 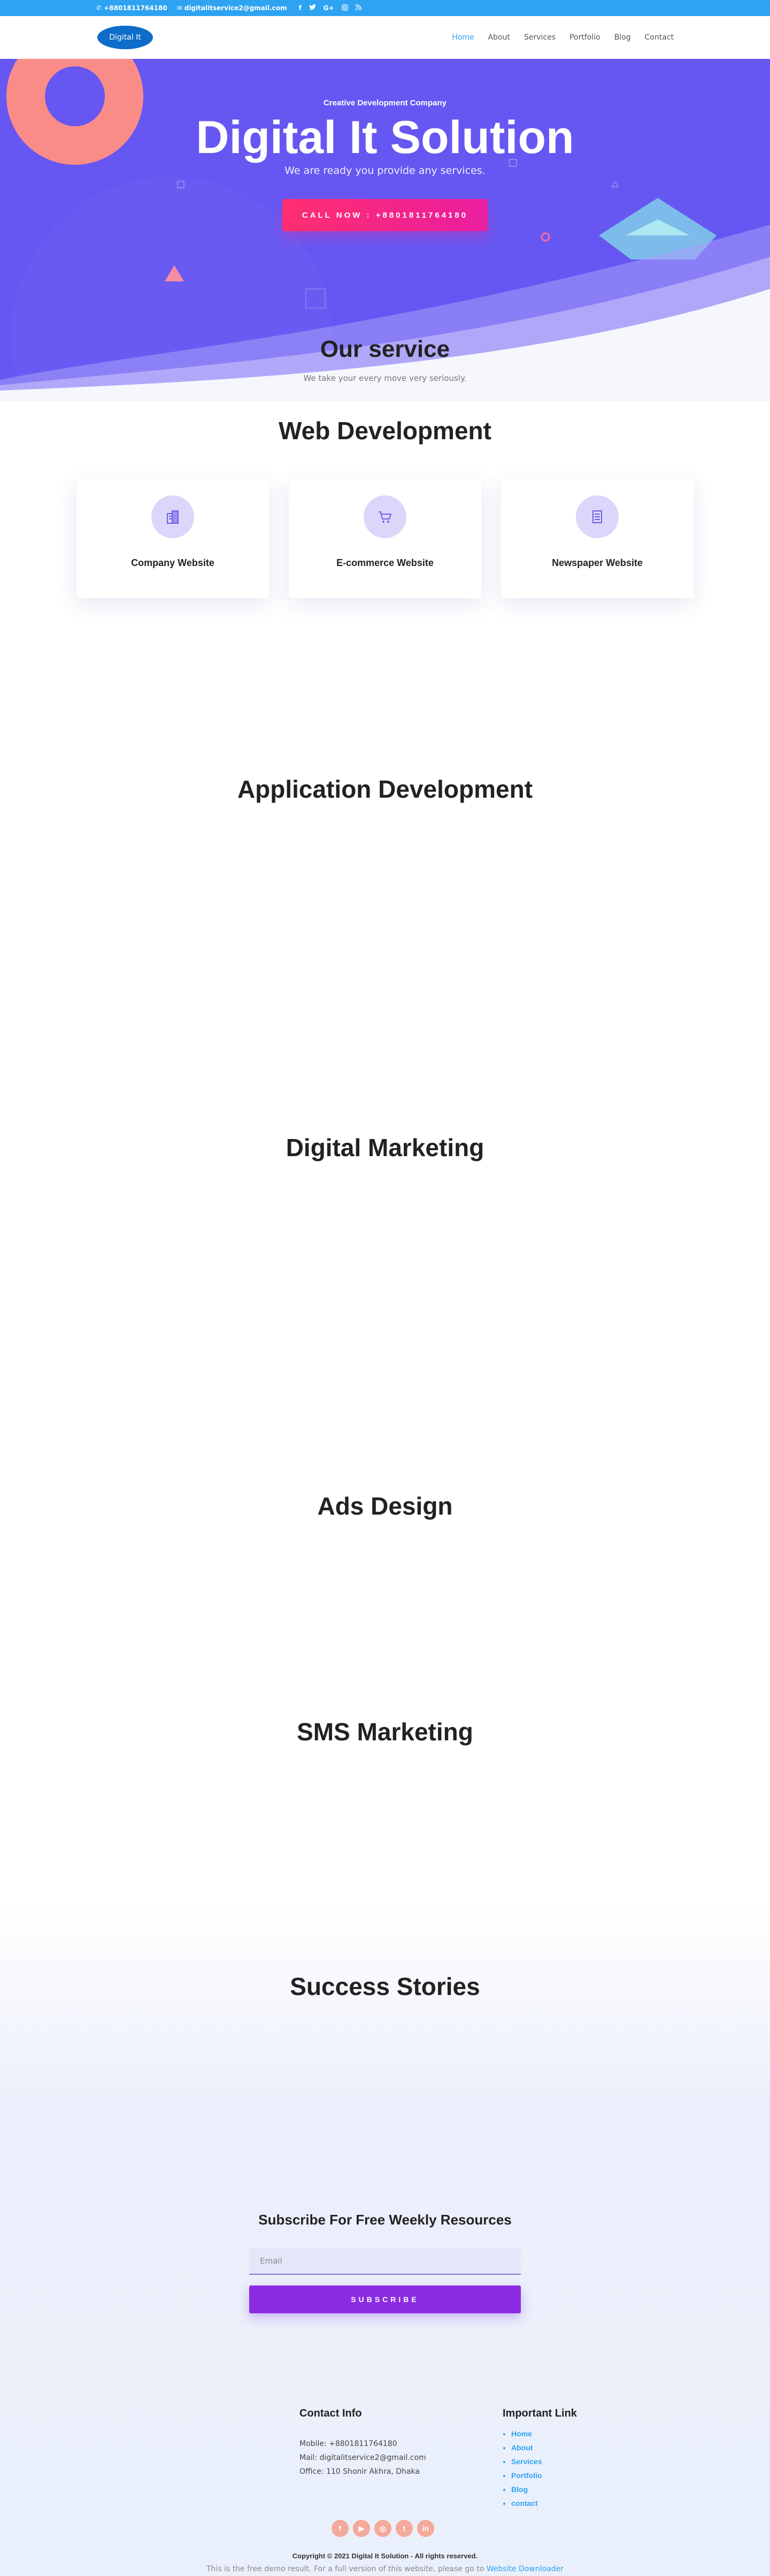 I want to click on subscribe-button: SUBSCRIBE, so click(x=385, y=2299).